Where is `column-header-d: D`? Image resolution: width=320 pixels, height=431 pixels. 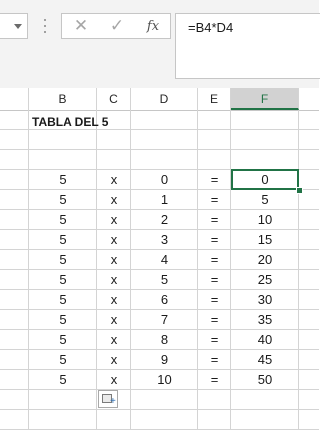 column-header-d: D is located at coordinates (164, 99).